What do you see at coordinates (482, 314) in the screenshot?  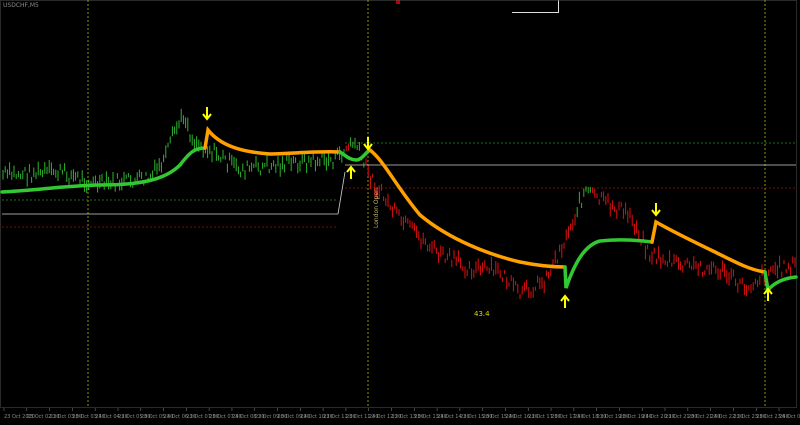 I see `indicator-value-label: 43.4` at bounding box center [482, 314].